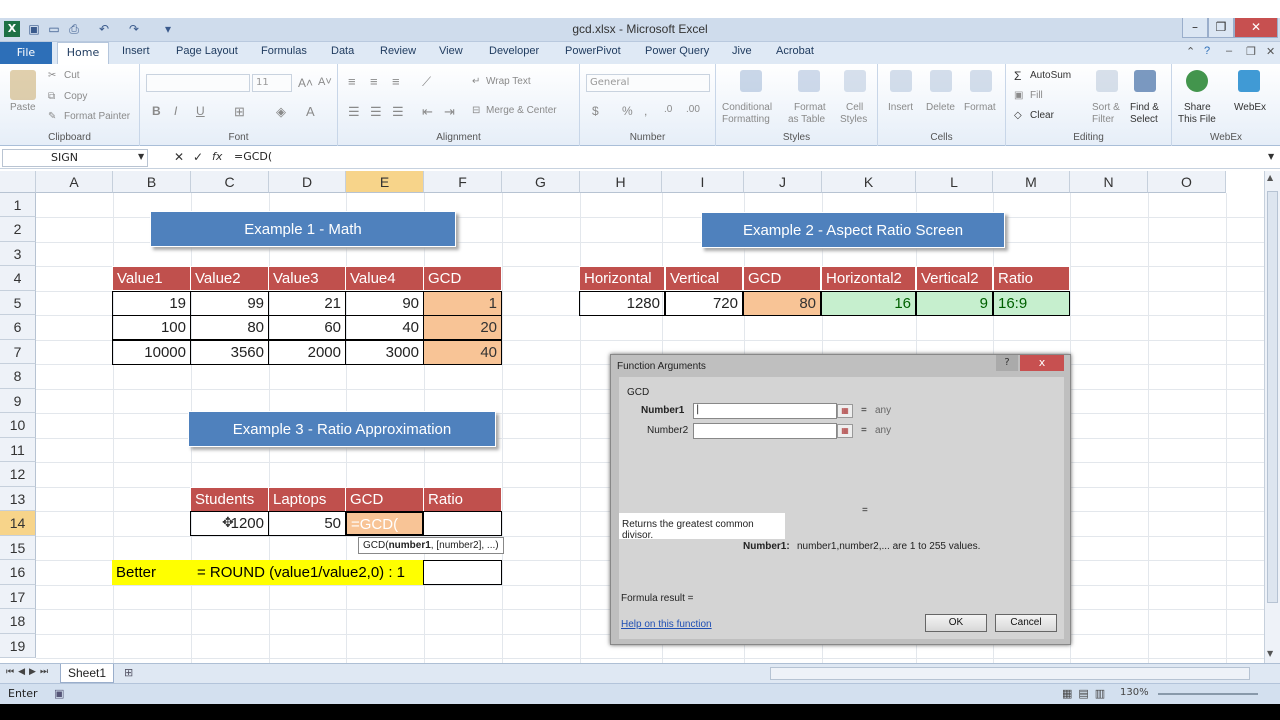  I want to click on column-header-d: D, so click(307, 182).